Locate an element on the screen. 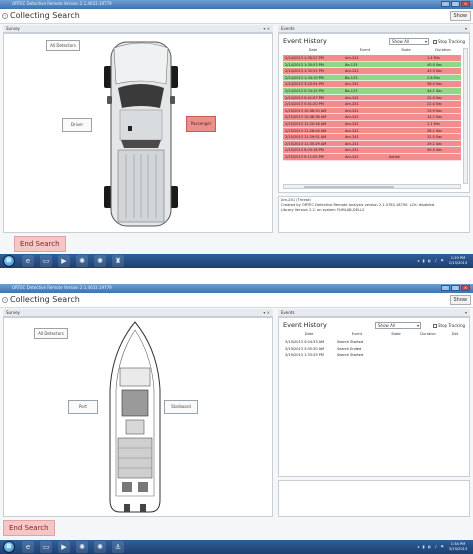 This screenshot has width=473, height=554. table-row: 2/14/2013 1:34:19 PM Ba-133 2.8 Min is located at coordinates (372, 78).